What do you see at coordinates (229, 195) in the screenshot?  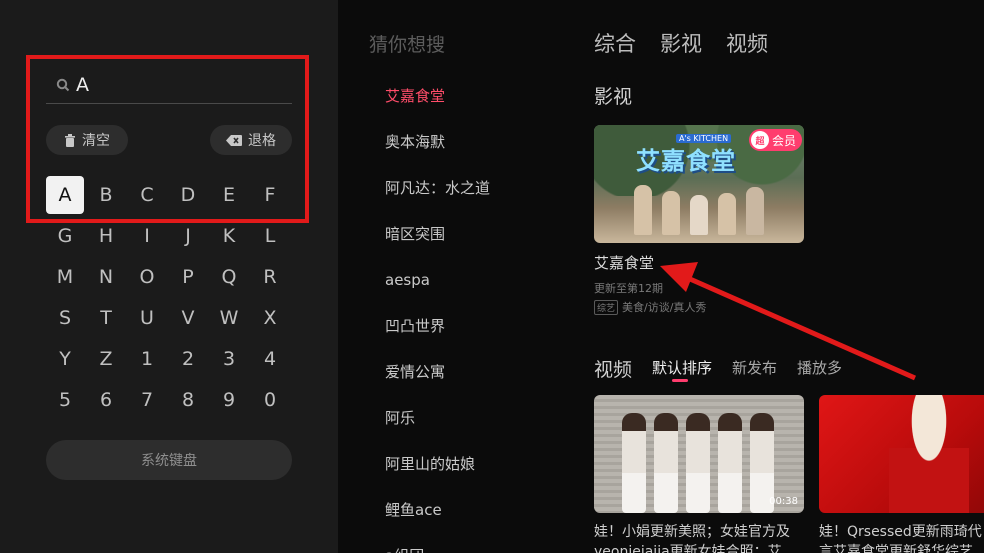 I see `key-e: E` at bounding box center [229, 195].